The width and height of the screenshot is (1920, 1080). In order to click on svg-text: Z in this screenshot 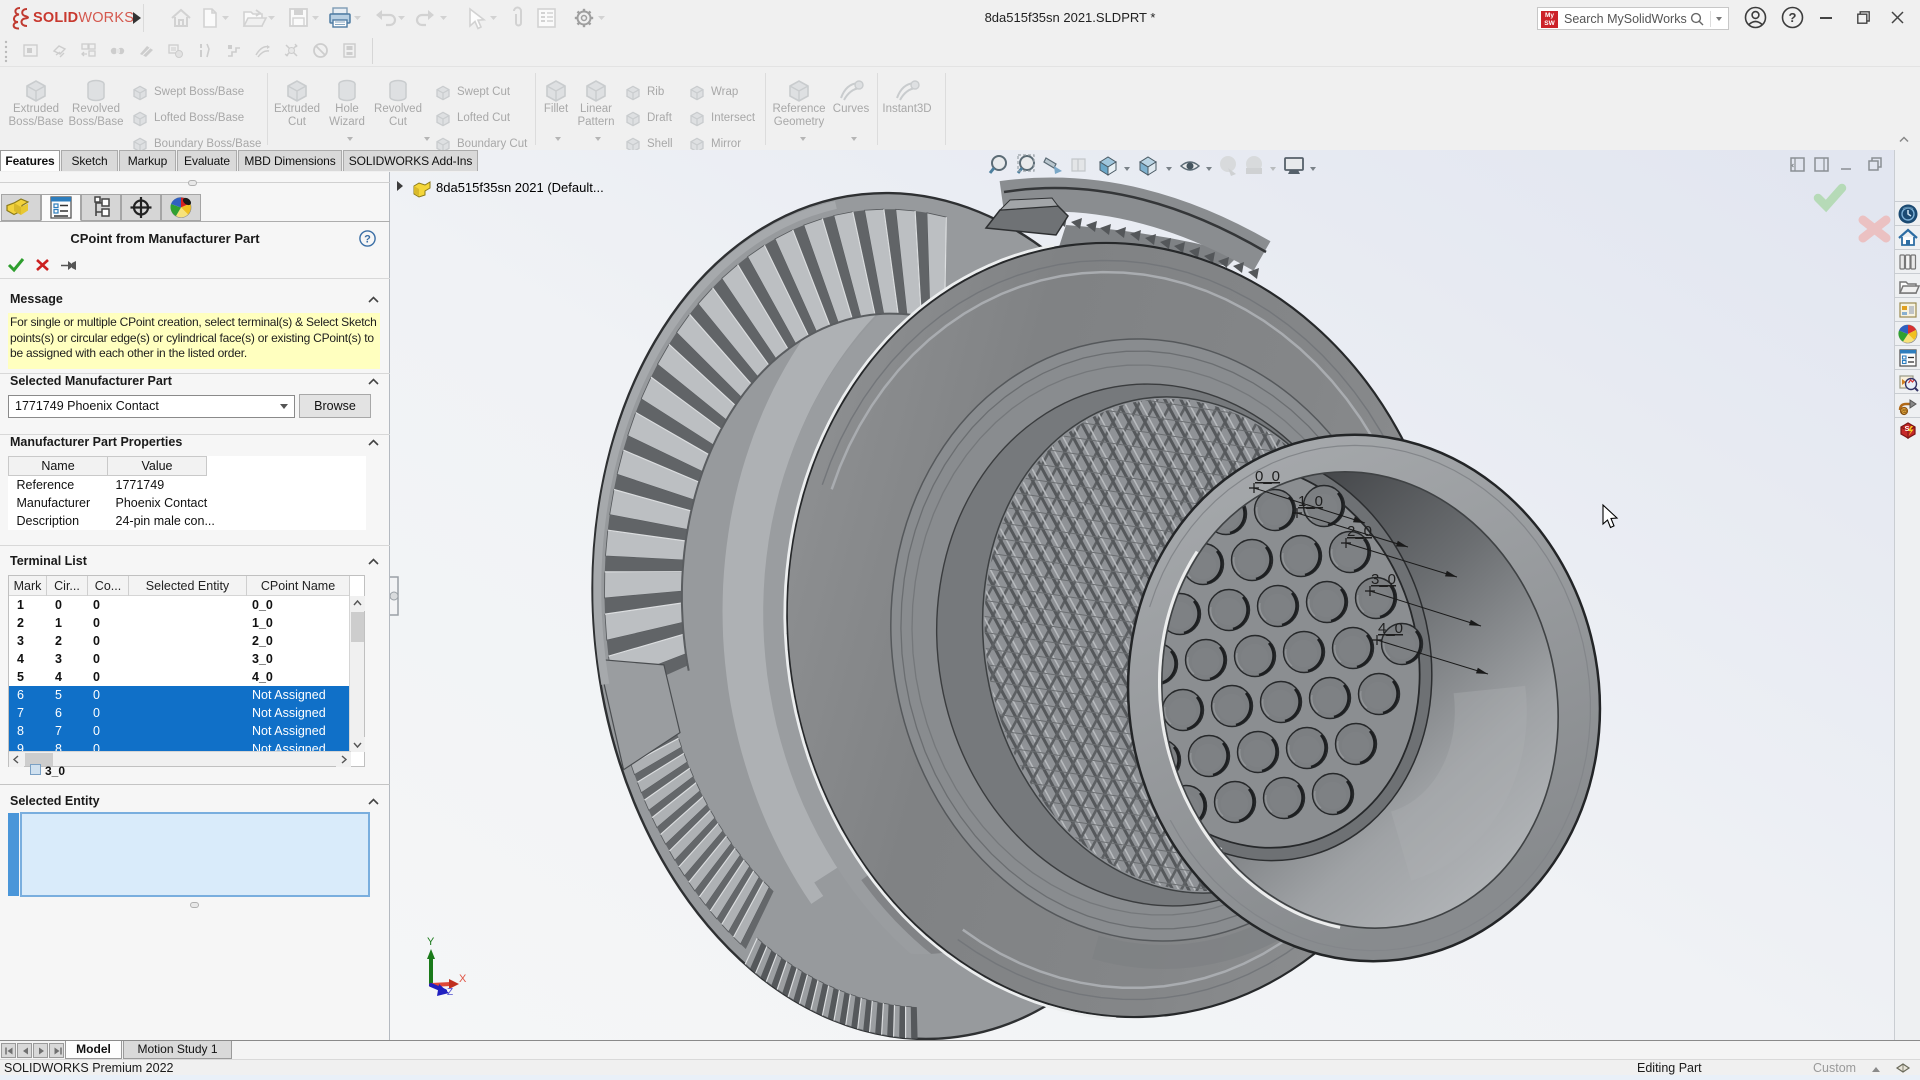, I will do `click(450, 992)`.